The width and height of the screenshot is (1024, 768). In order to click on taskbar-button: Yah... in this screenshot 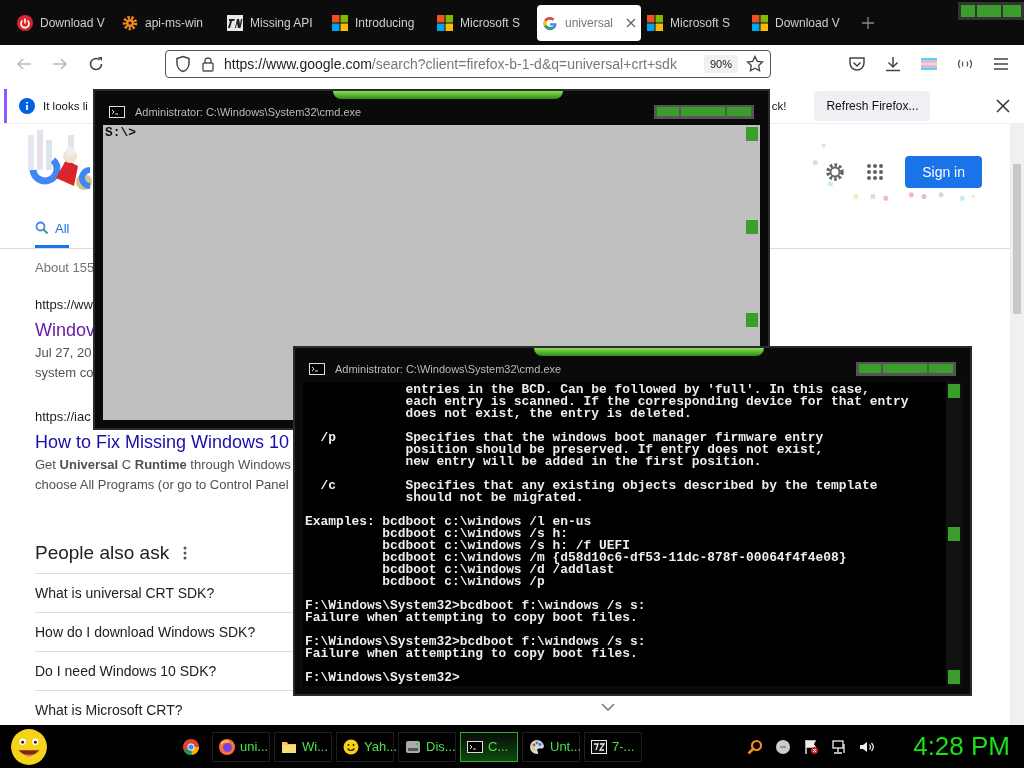, I will do `click(365, 746)`.